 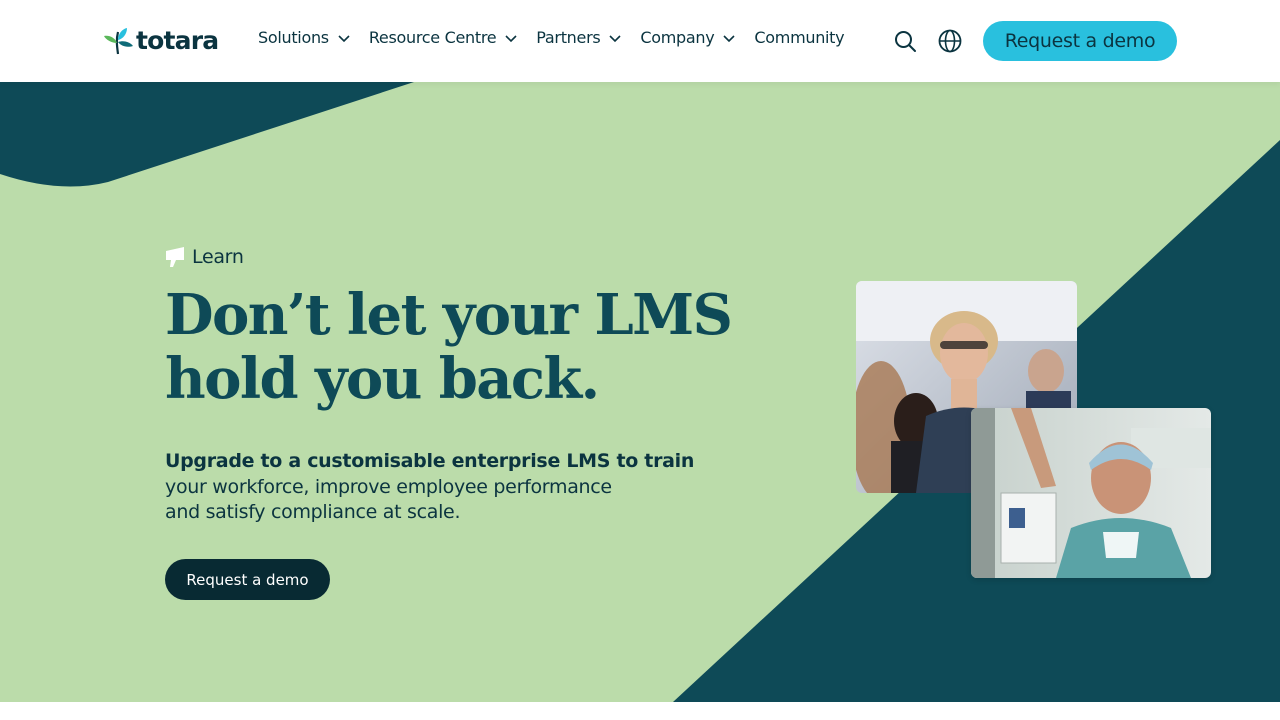 What do you see at coordinates (247, 579) in the screenshot?
I see `request-demo-button-hero: Request a demo` at bounding box center [247, 579].